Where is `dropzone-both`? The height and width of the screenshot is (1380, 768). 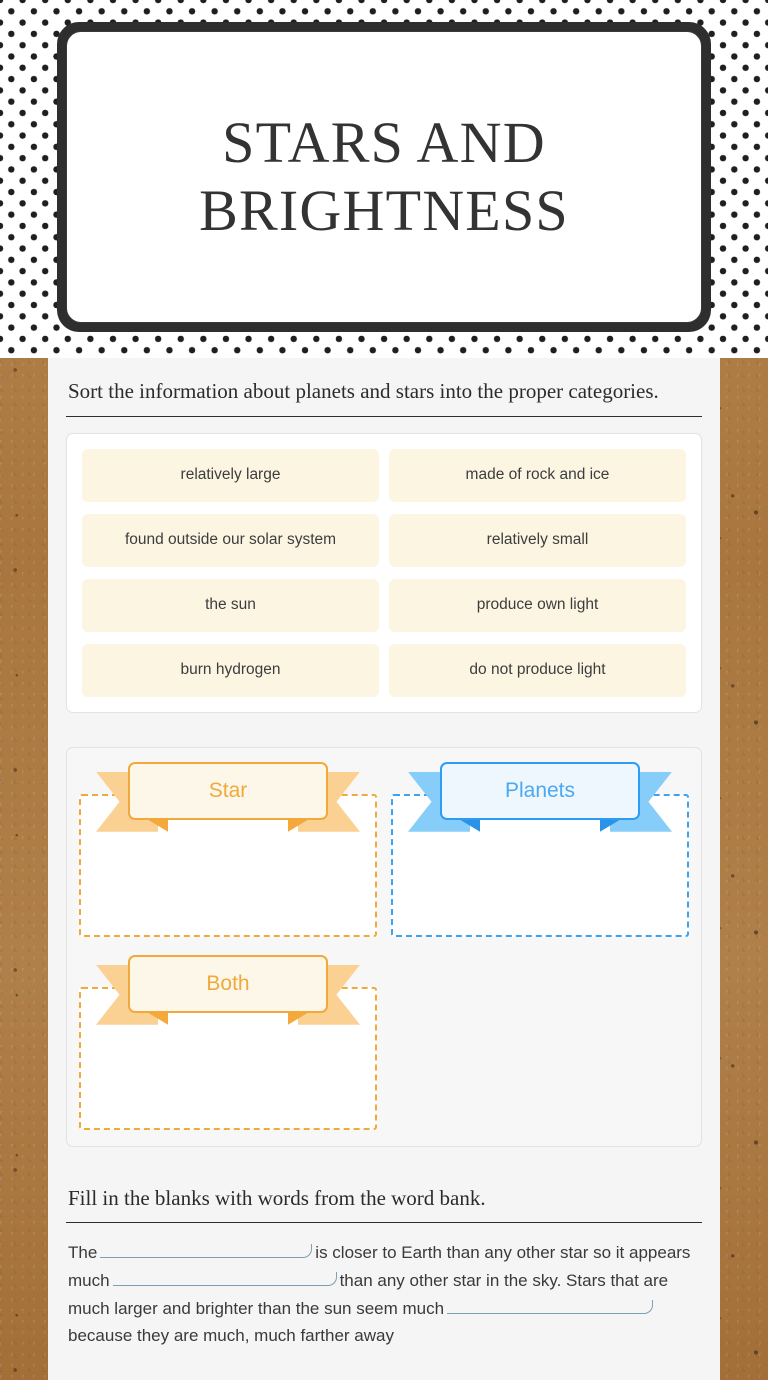
dropzone-both is located at coordinates (228, 1058).